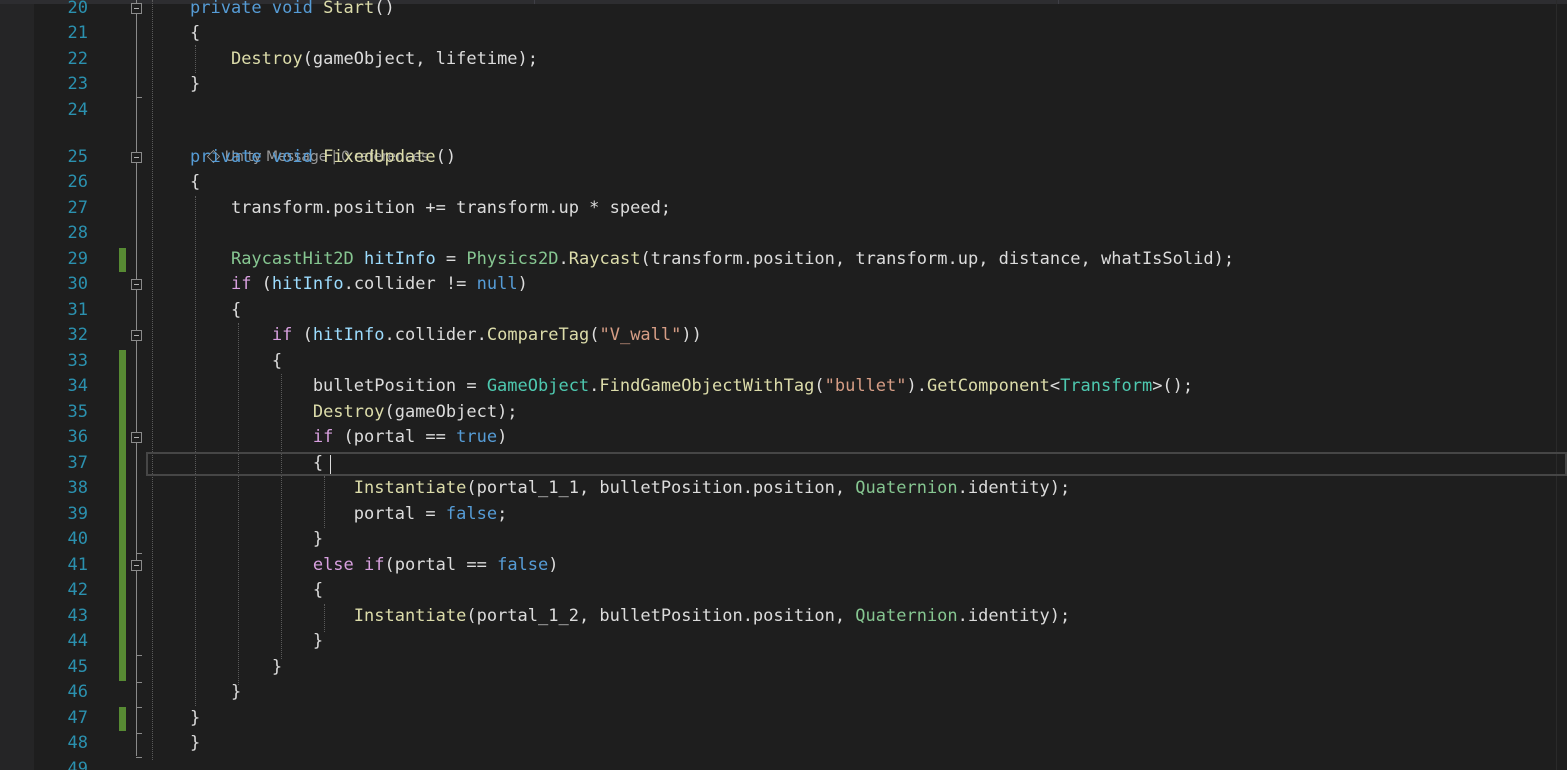 The width and height of the screenshot is (1567, 770). What do you see at coordinates (783, 566) in the screenshot?
I see `code-line: 41 else if(portal == false)` at bounding box center [783, 566].